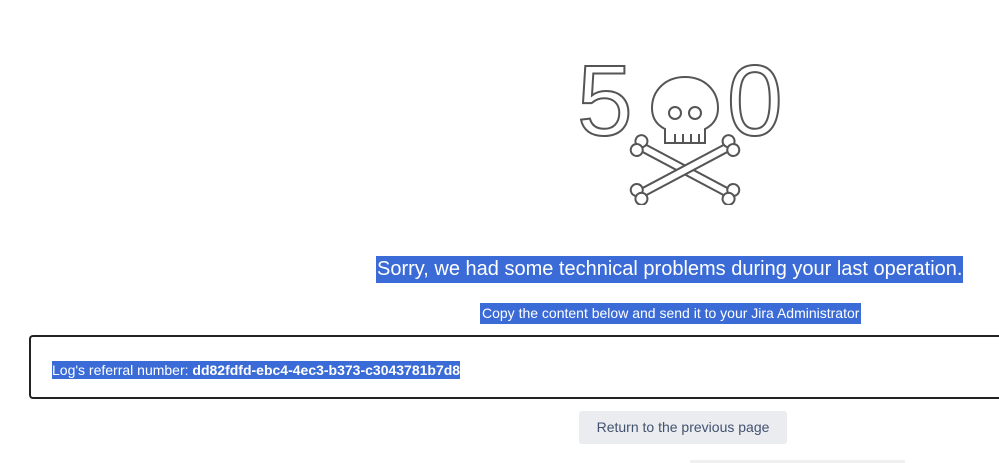 The image size is (999, 463). What do you see at coordinates (685, 109) in the screenshot?
I see `skull-icon` at bounding box center [685, 109].